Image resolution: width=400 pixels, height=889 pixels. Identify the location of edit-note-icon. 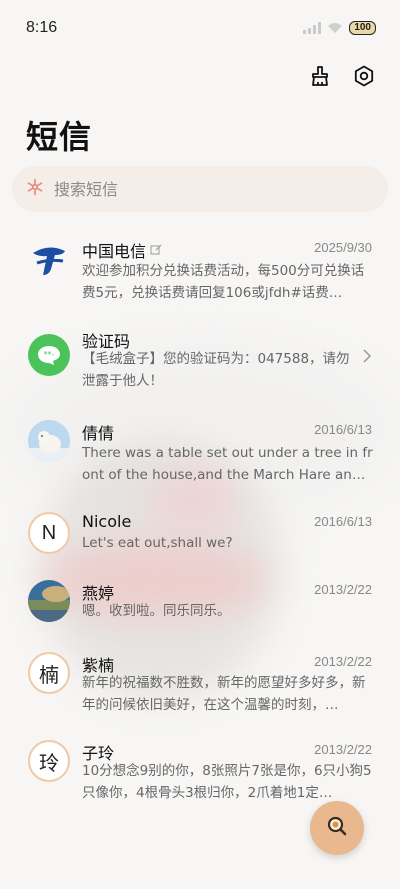
(156, 250).